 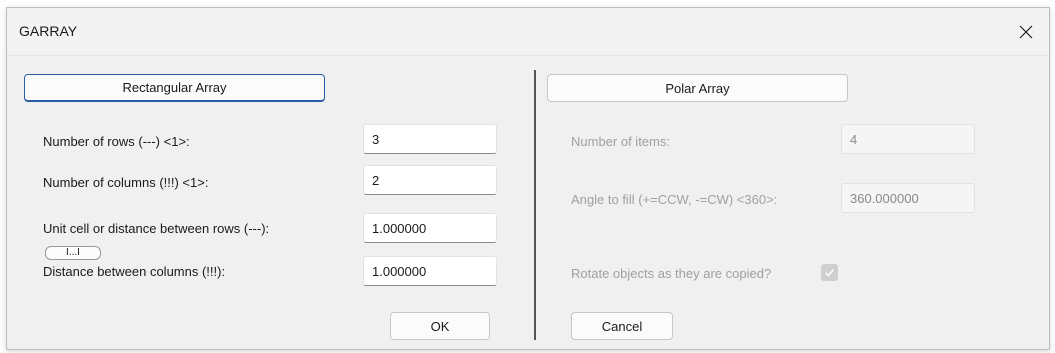 I want to click on polar-array-button: Polar Array, so click(x=697, y=88).